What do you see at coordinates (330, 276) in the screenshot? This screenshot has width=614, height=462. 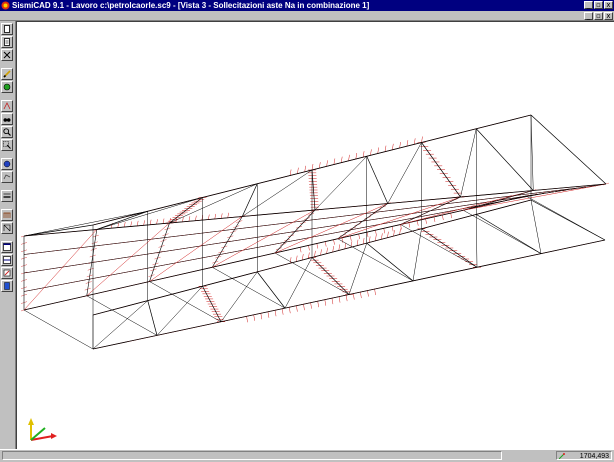 I see `front-vertical` at bounding box center [330, 276].